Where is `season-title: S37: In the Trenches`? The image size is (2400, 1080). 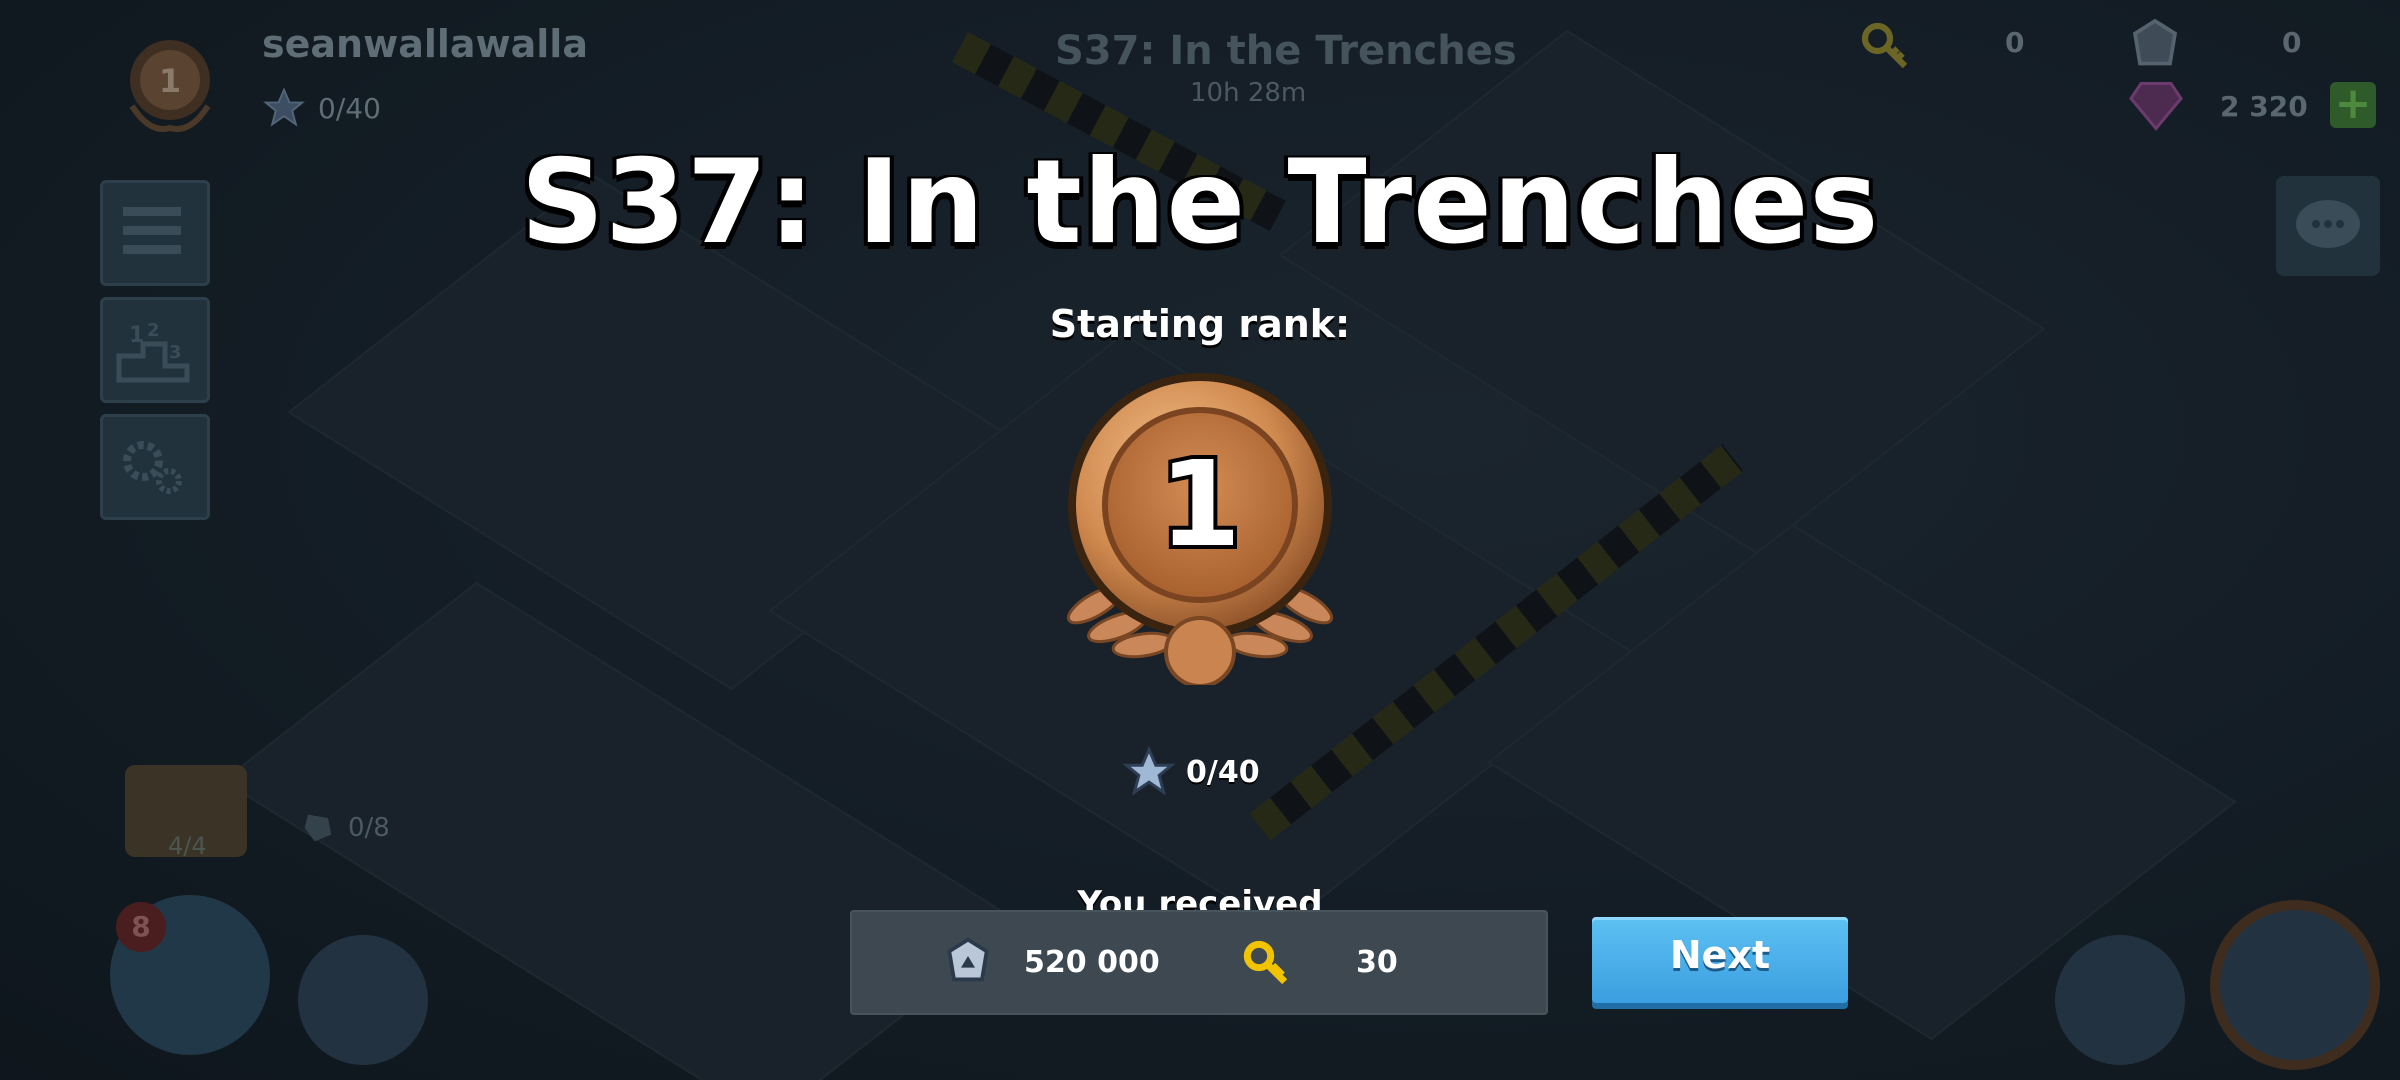 season-title: S37: In the Trenches is located at coordinates (1200, 202).